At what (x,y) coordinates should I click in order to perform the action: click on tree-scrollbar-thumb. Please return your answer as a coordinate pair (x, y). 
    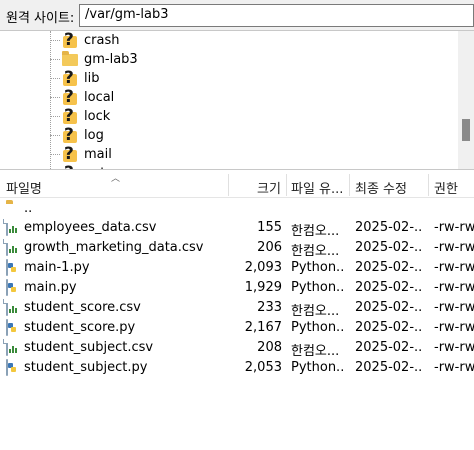
    Looking at the image, I should click on (466, 130).